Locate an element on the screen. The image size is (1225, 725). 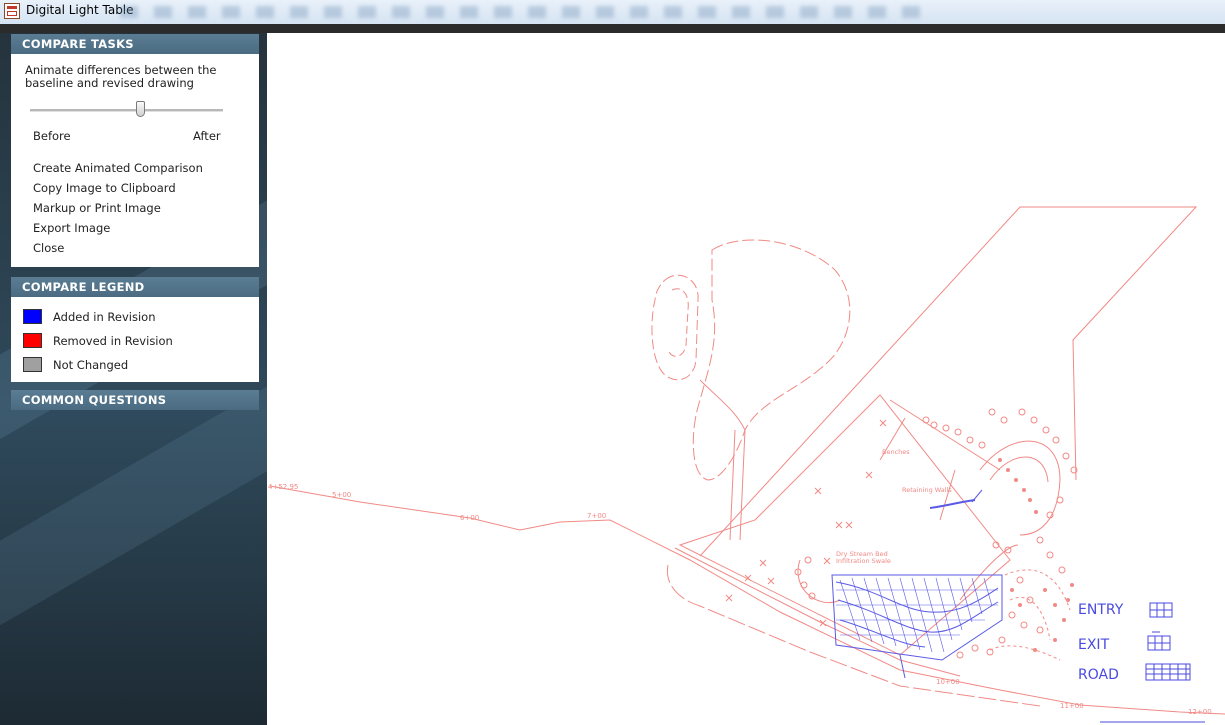
swale-edges is located at coordinates (908, 574).